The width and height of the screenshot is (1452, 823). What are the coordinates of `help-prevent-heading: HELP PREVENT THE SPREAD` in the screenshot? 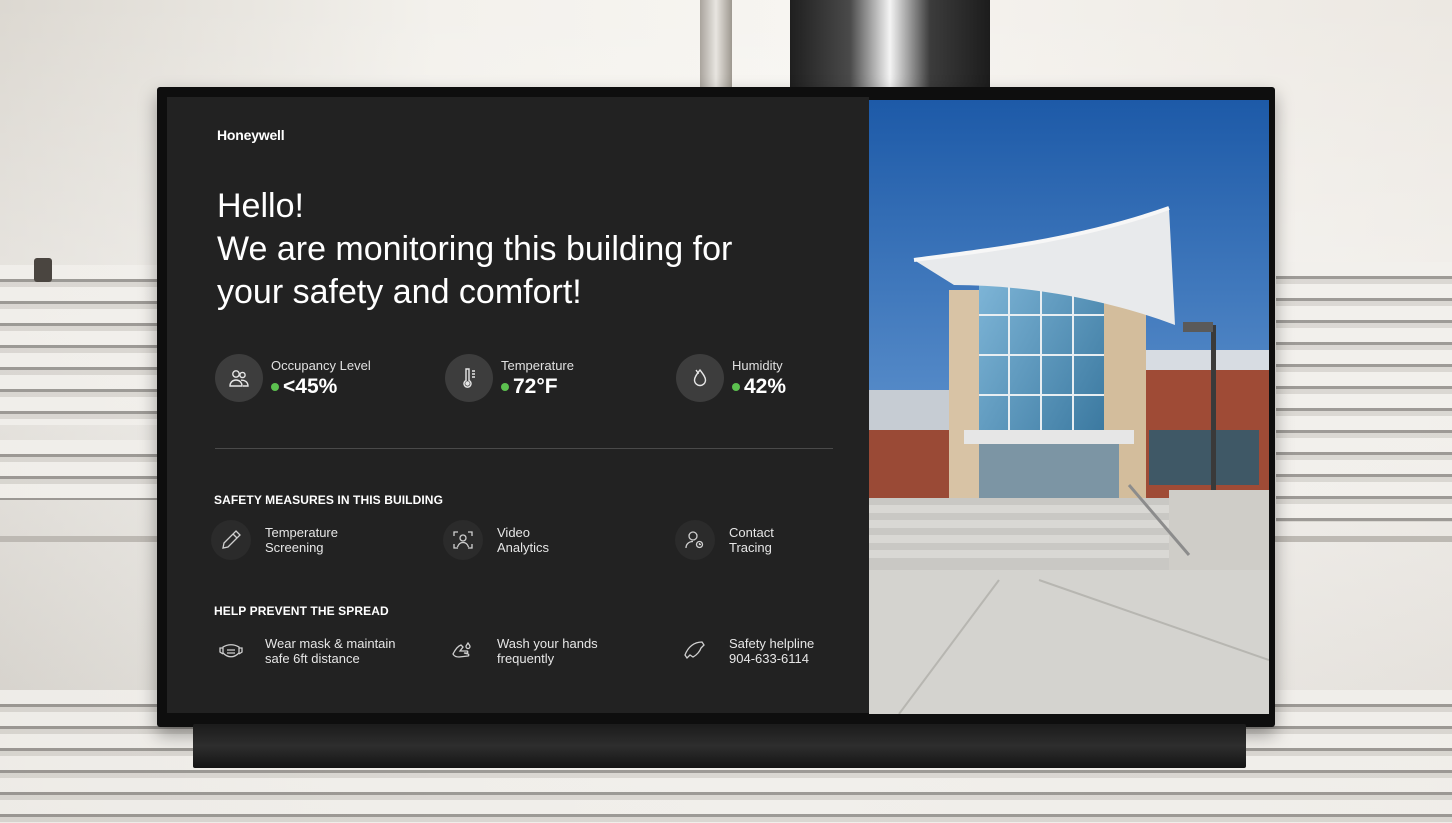 It's located at (301, 611).